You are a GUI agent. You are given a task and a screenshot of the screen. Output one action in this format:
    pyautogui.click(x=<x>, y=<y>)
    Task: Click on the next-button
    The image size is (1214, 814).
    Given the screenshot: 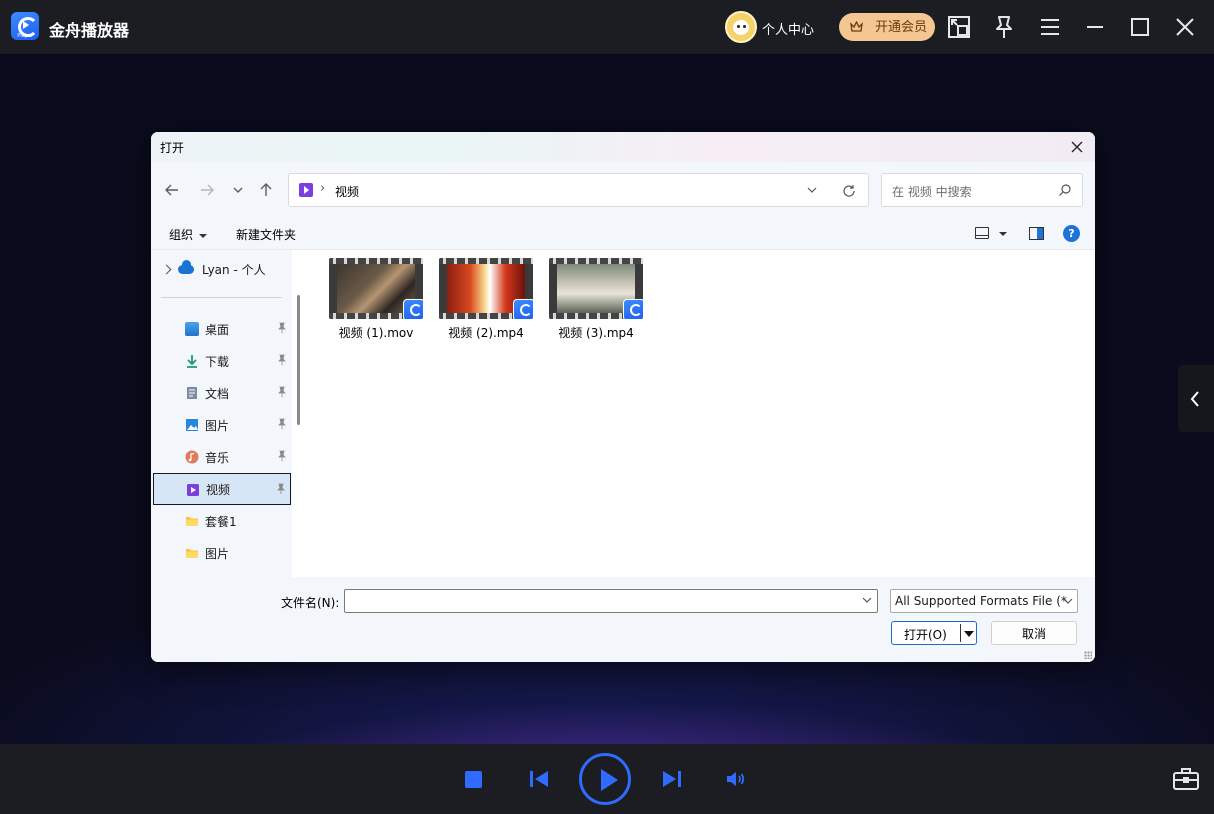 What is the action you would take?
    pyautogui.click(x=672, y=779)
    